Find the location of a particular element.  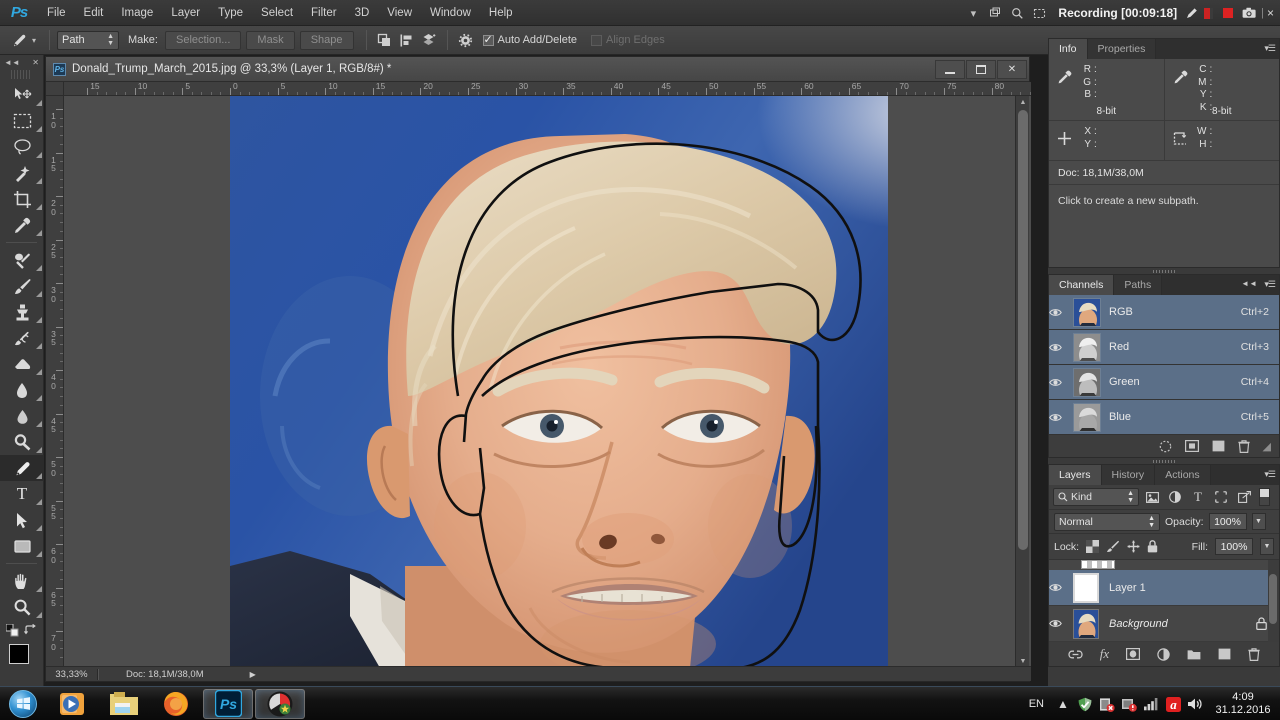

scroll-up-icon: ▲ is located at coordinates (1023, 102).